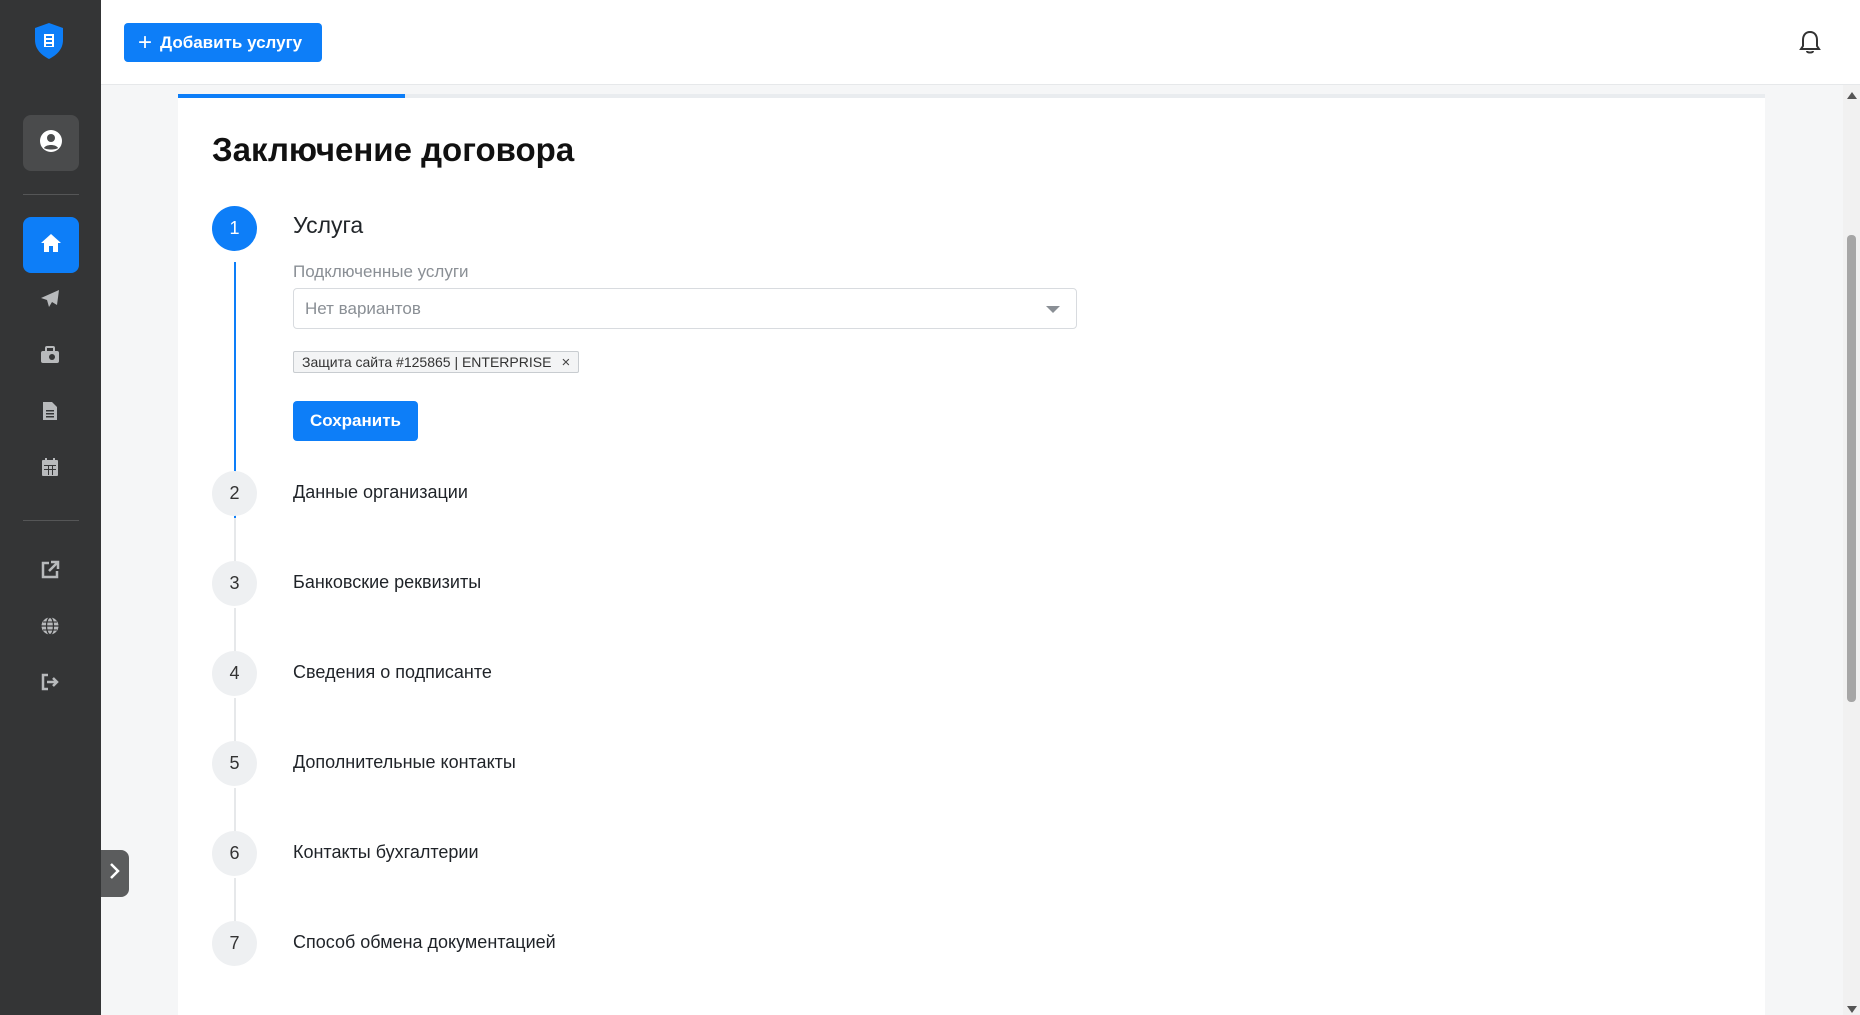 Image resolution: width=1860 pixels, height=1015 pixels. What do you see at coordinates (685, 308) in the screenshot?
I see `connected-services-select: Нет вариантов` at bounding box center [685, 308].